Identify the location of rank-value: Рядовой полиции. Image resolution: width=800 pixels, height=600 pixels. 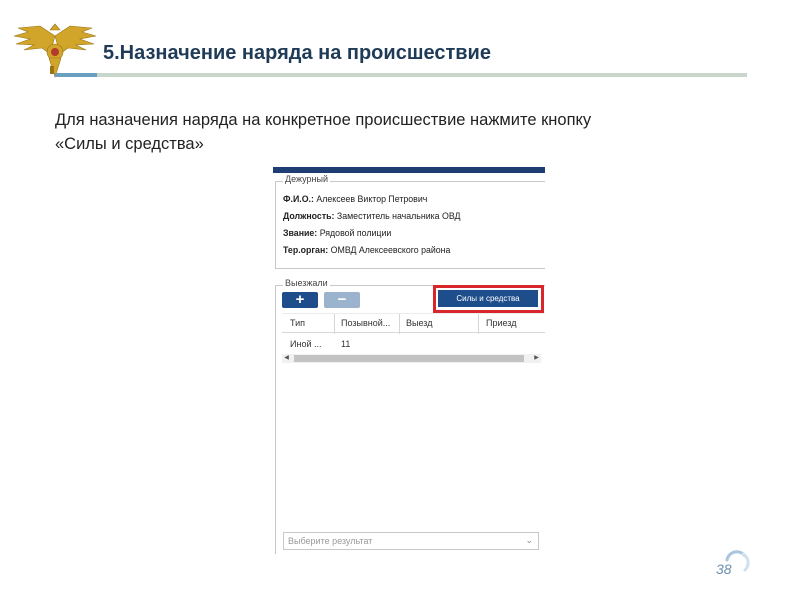
(355, 233).